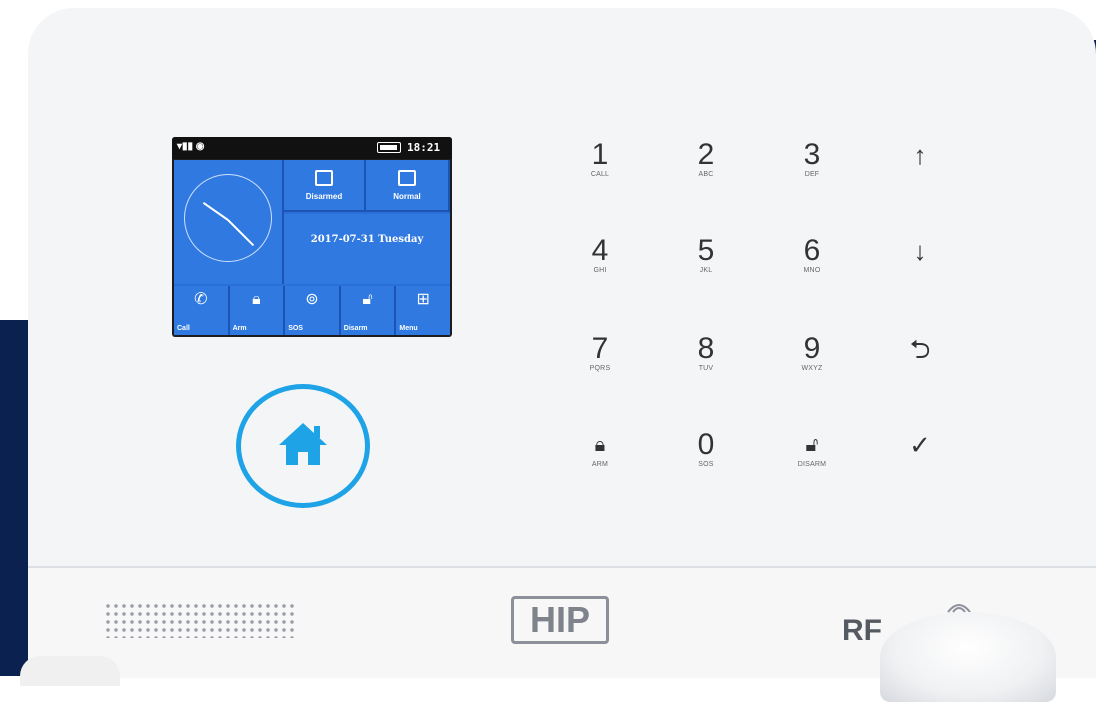  I want to click on key-digit: 4, so click(600, 250).